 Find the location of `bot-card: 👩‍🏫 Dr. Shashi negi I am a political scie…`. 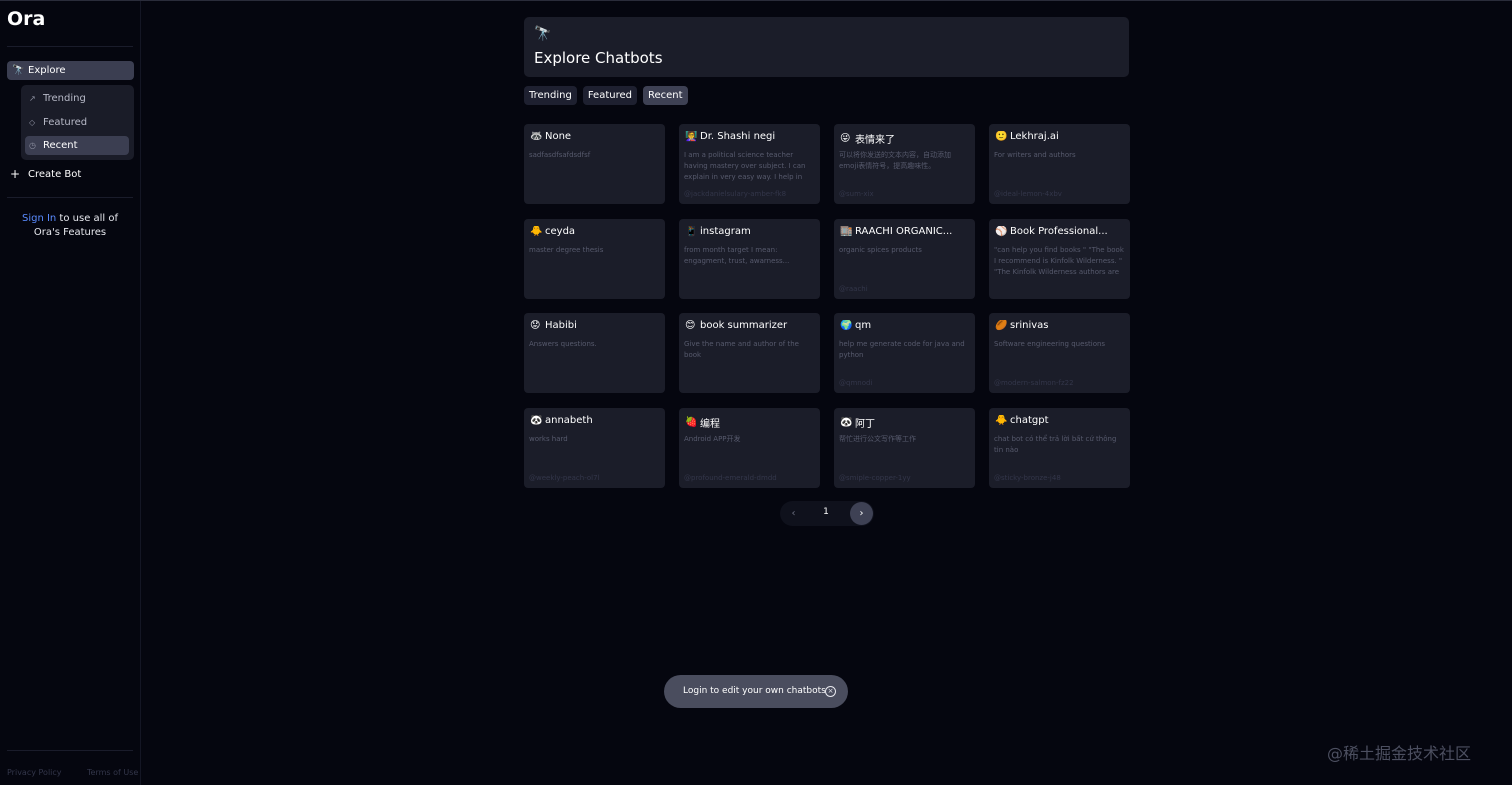

bot-card: 👩‍🏫 Dr. Shashi negi I am a political scie… is located at coordinates (749, 164).